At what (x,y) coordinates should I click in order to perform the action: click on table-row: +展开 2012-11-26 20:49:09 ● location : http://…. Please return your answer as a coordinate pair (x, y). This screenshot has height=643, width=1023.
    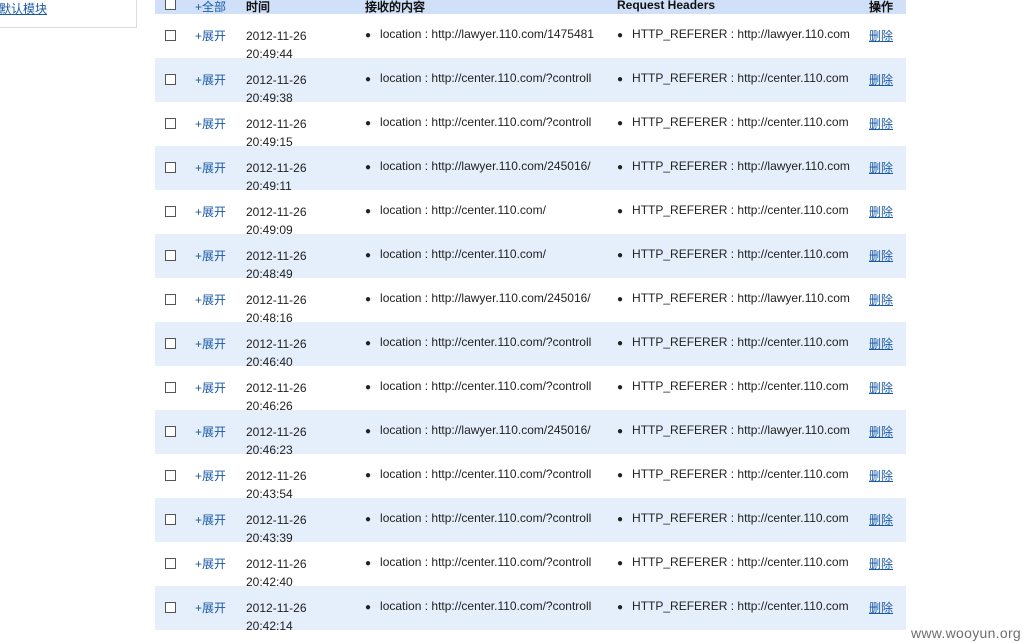
    Looking at the image, I should click on (530, 213).